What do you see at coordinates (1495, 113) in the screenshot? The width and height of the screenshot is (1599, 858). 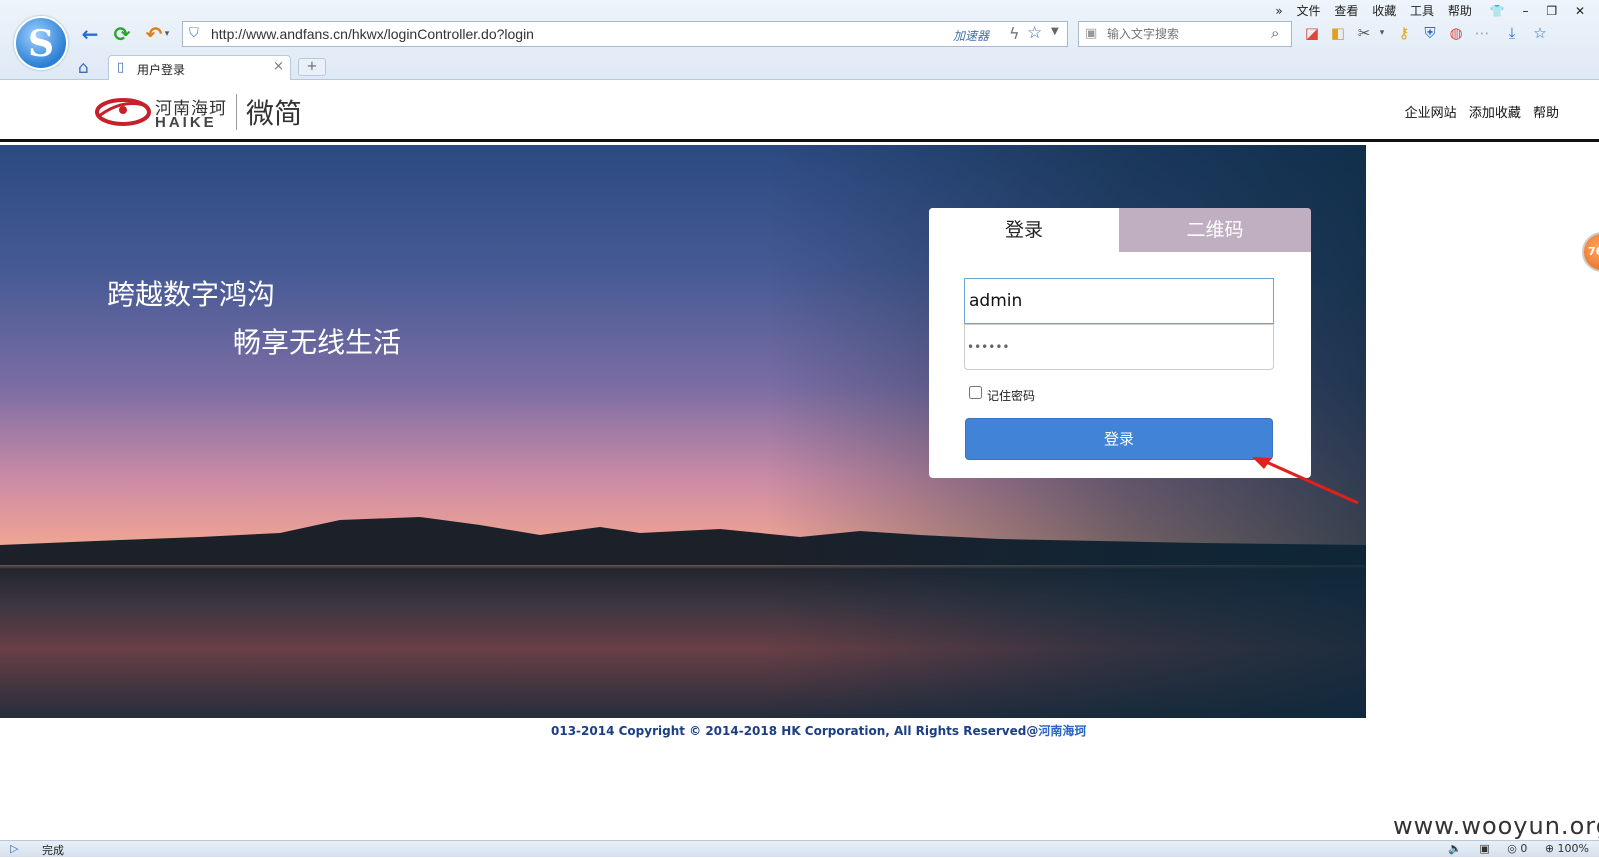 I see `link-add-favorite: 添加收藏` at bounding box center [1495, 113].